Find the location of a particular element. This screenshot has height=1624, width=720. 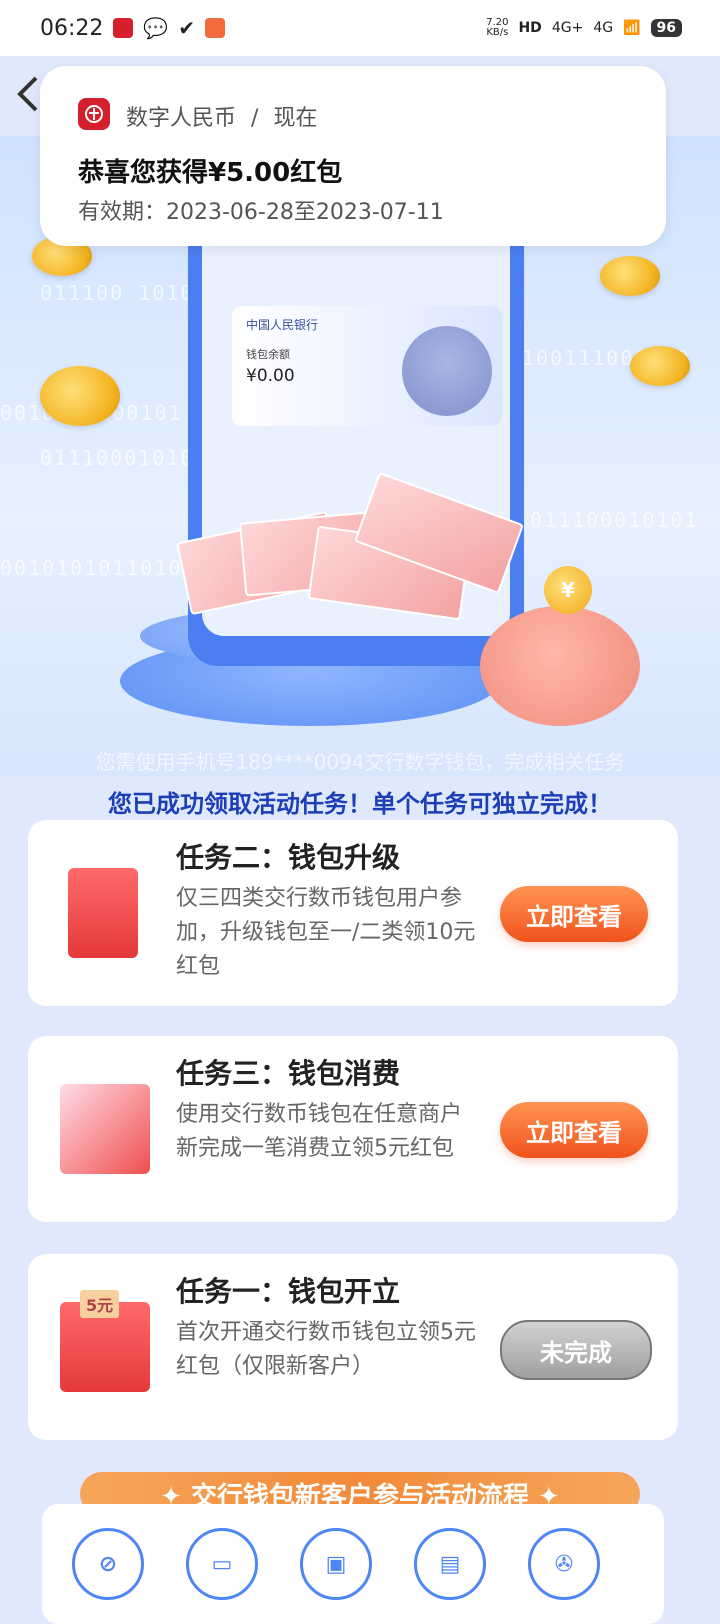

flow-step-icon: ▭ is located at coordinates (222, 1564).